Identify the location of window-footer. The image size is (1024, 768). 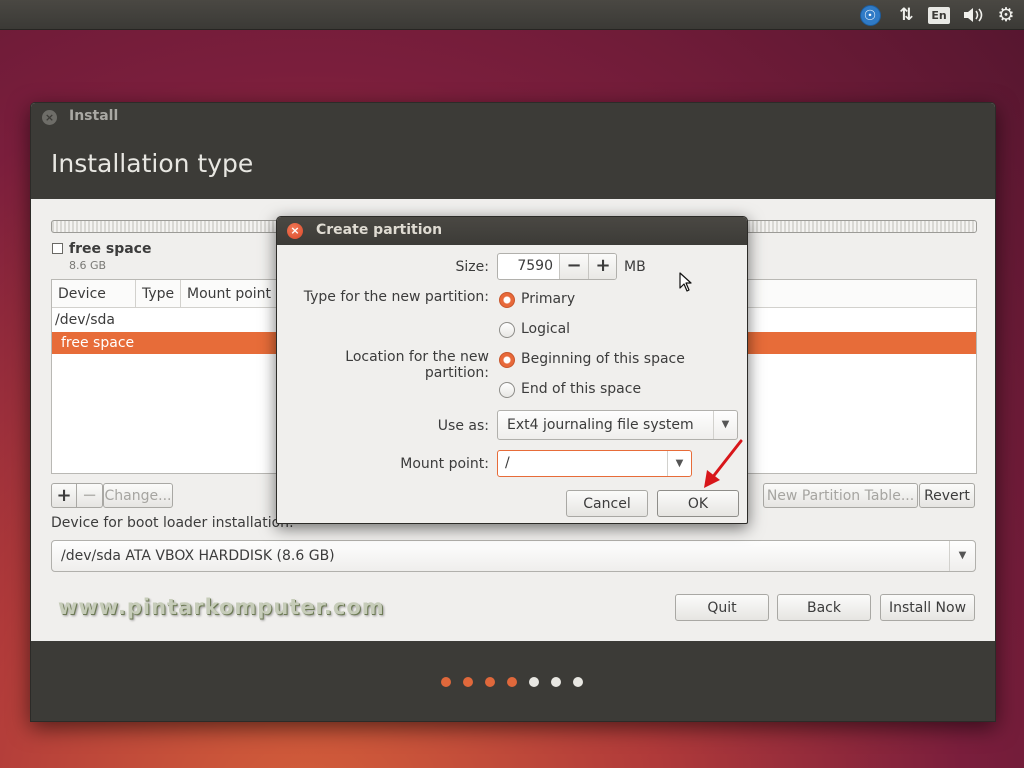
(513, 681).